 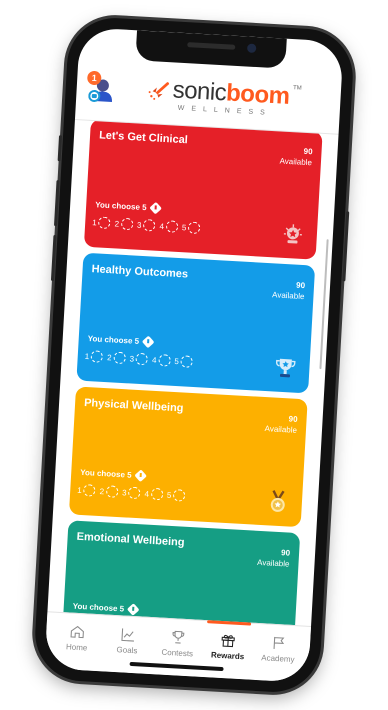 What do you see at coordinates (258, 94) in the screenshot?
I see `logo-boom: boom` at bounding box center [258, 94].